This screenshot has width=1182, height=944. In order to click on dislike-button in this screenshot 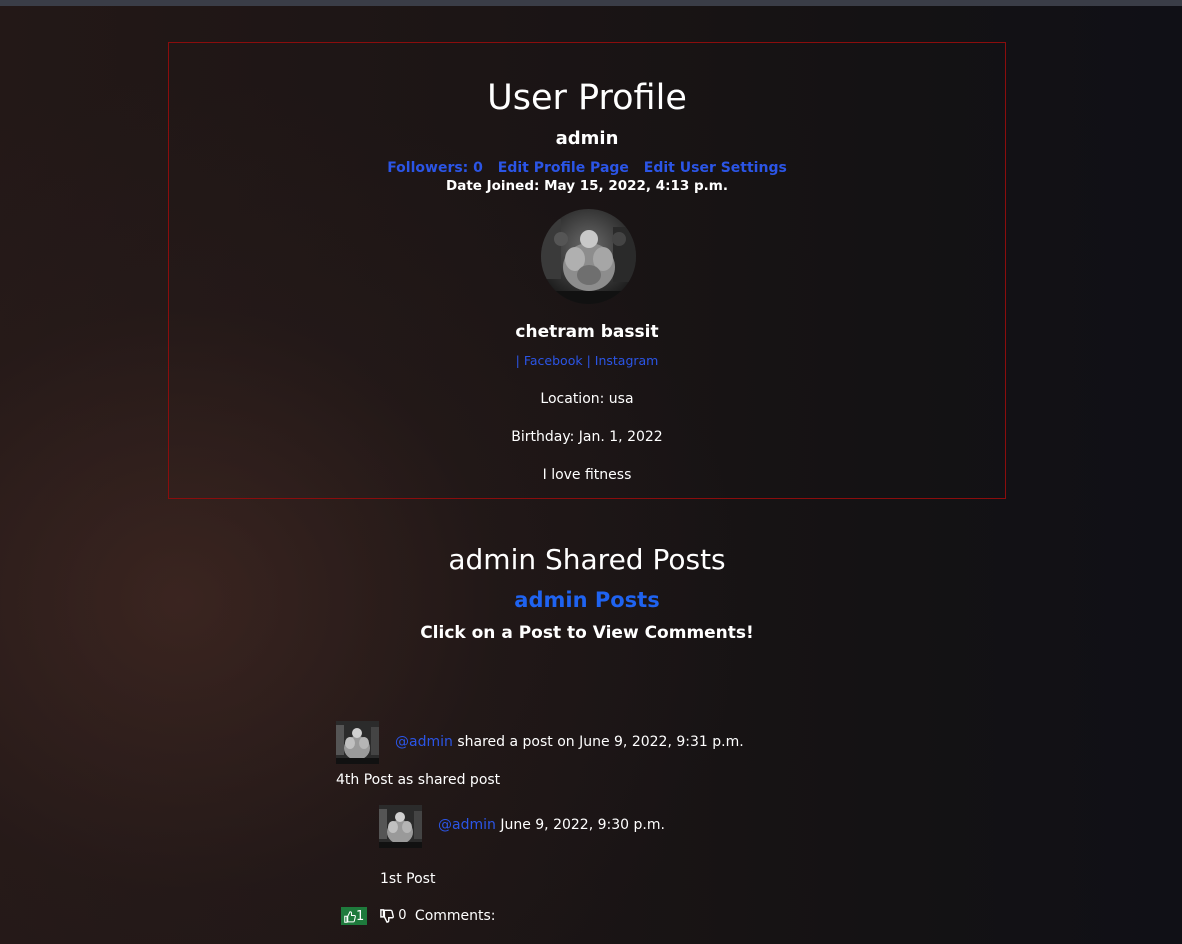, I will do `click(386, 916)`.